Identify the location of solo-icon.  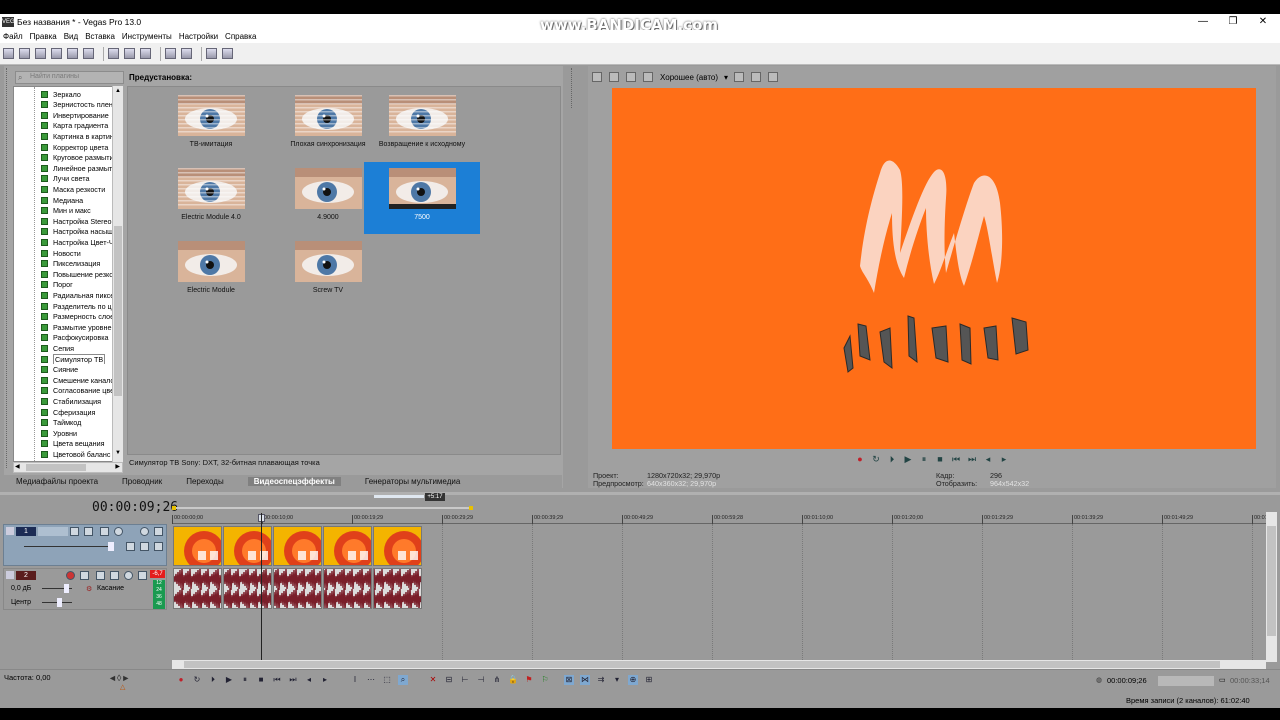
(142, 575).